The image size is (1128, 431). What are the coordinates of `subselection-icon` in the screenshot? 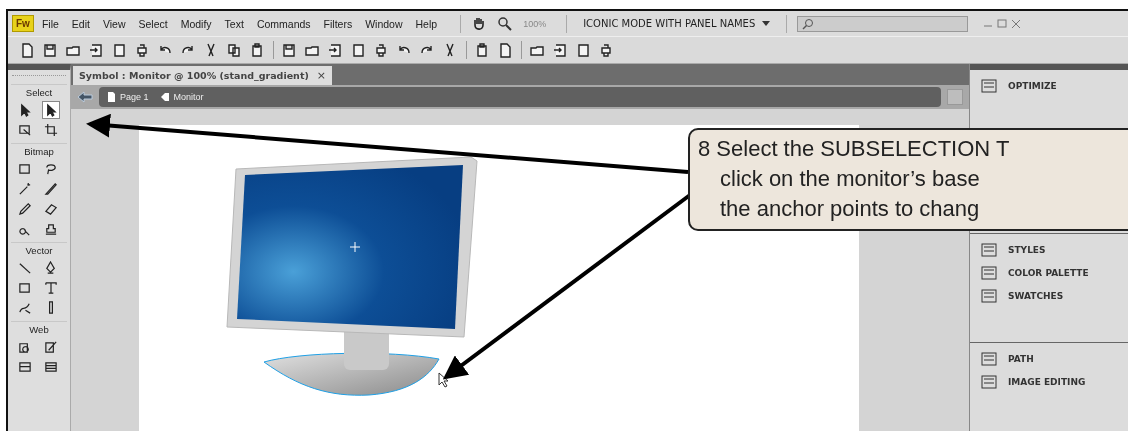 It's located at (51, 110).